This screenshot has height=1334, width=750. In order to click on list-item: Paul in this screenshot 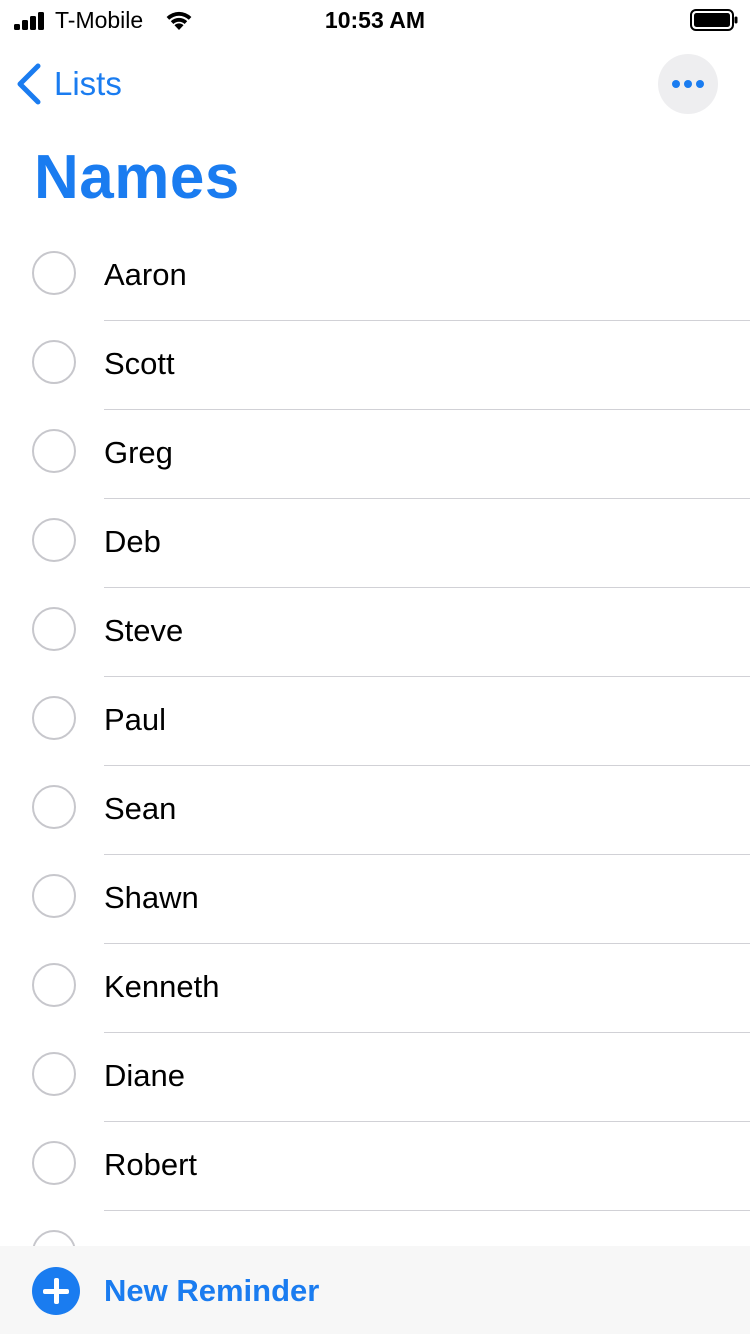, I will do `click(375, 721)`.